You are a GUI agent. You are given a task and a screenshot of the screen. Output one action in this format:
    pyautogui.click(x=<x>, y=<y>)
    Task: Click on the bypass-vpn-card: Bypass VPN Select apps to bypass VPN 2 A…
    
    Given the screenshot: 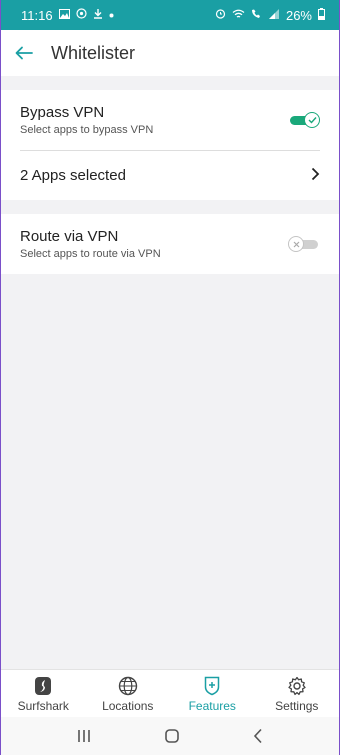 What is the action you would take?
    pyautogui.click(x=170, y=145)
    